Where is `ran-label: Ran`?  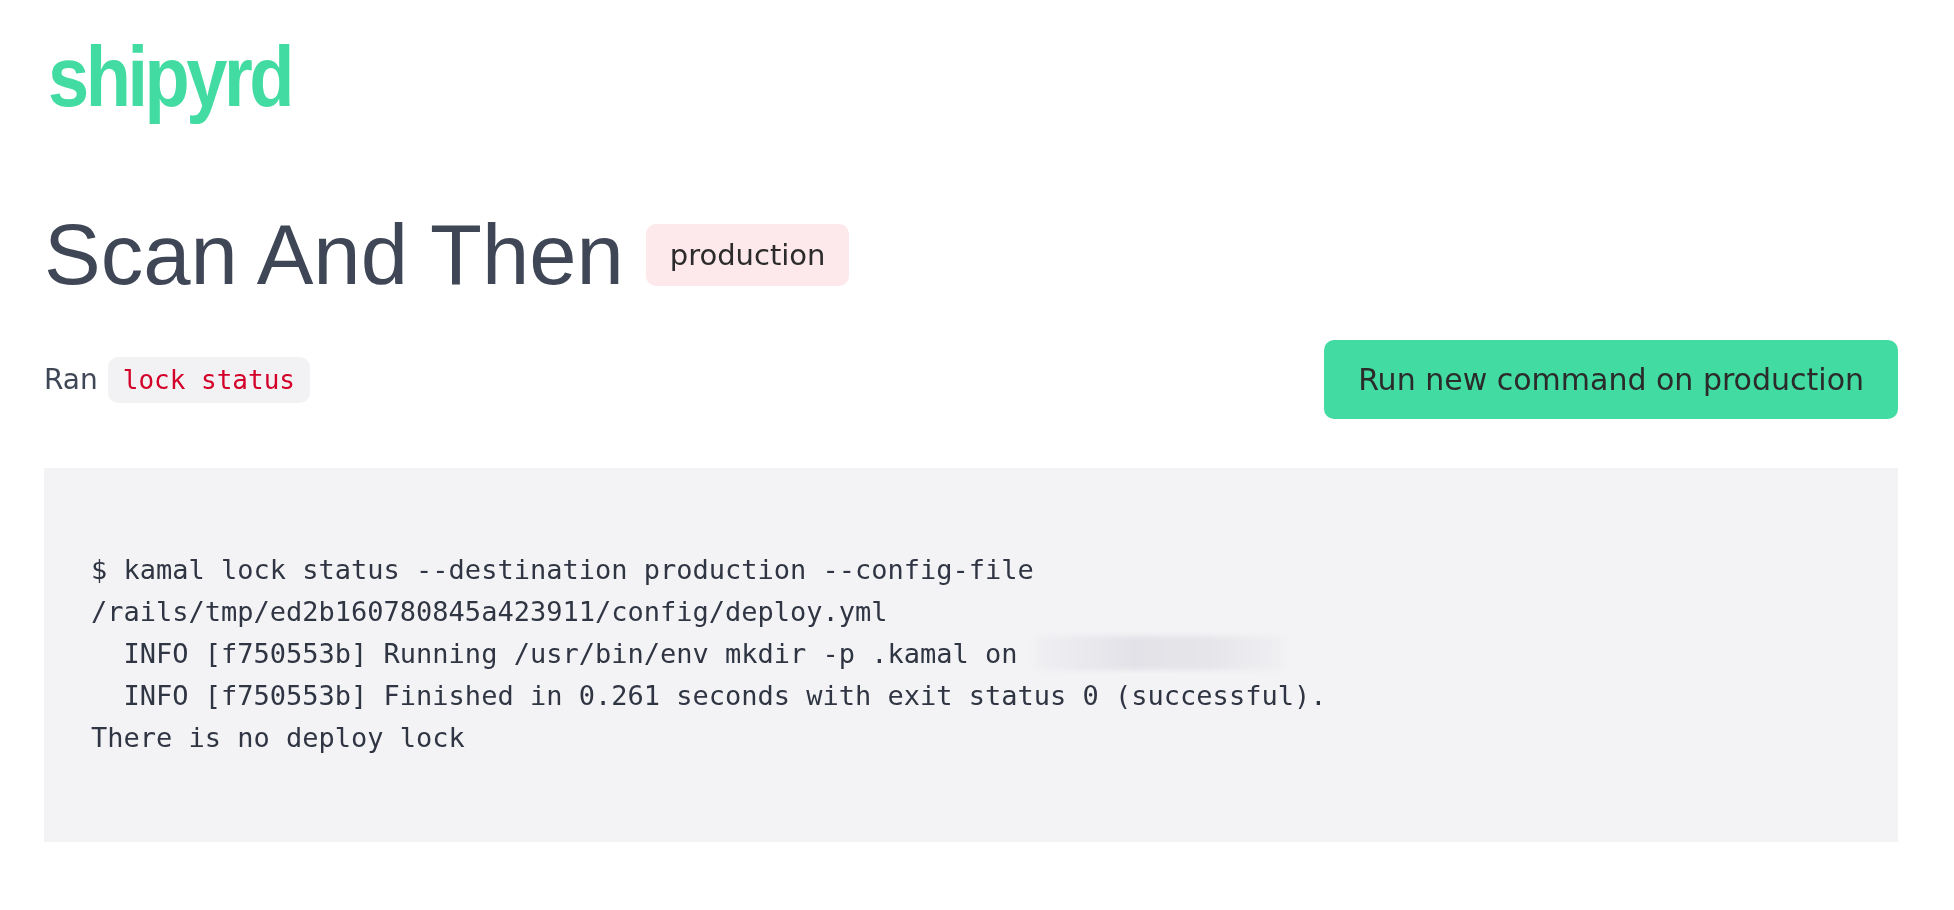 ran-label: Ran is located at coordinates (71, 379).